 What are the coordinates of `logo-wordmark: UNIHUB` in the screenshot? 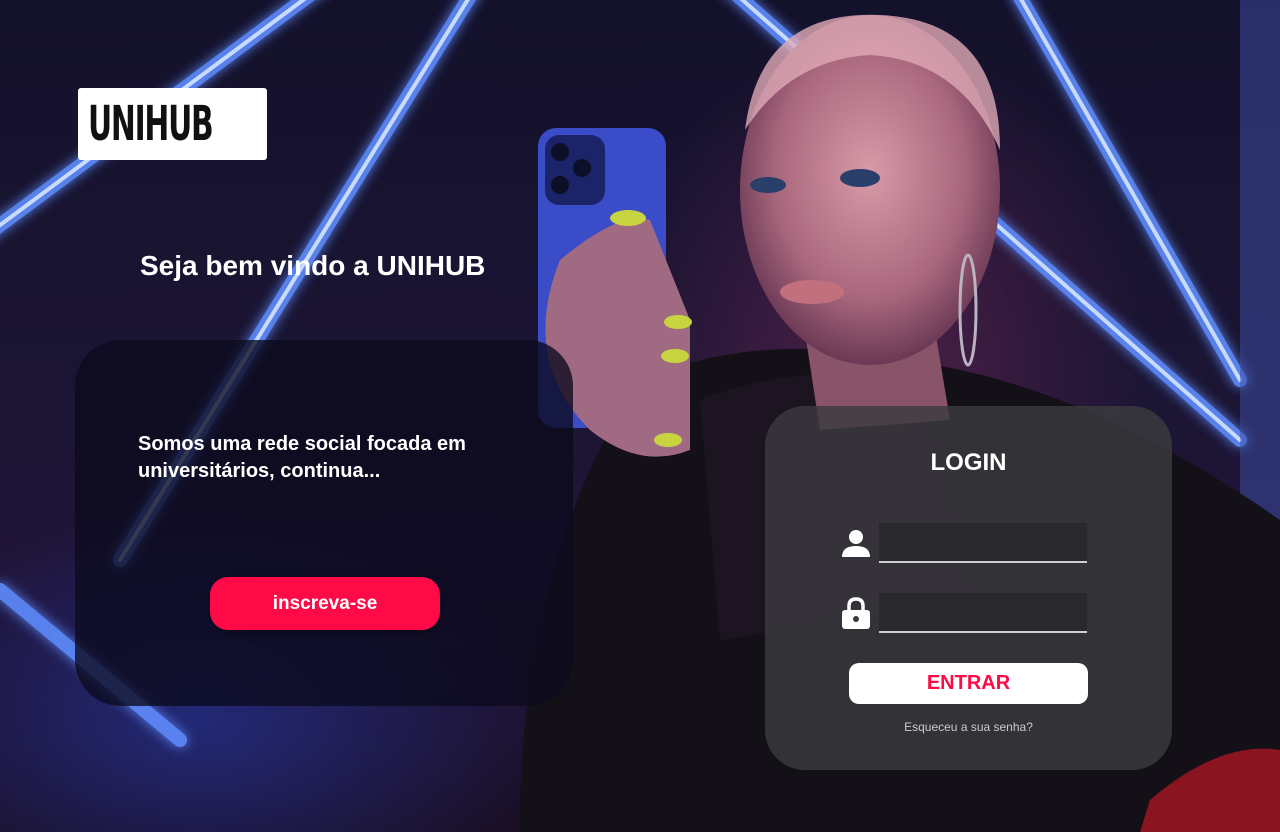 It's located at (151, 124).